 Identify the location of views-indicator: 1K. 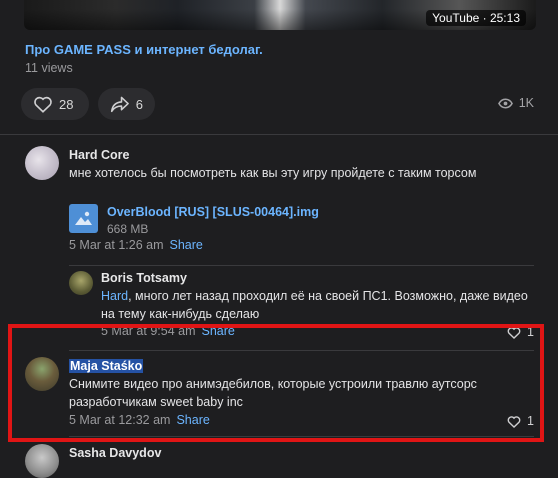
(515, 103).